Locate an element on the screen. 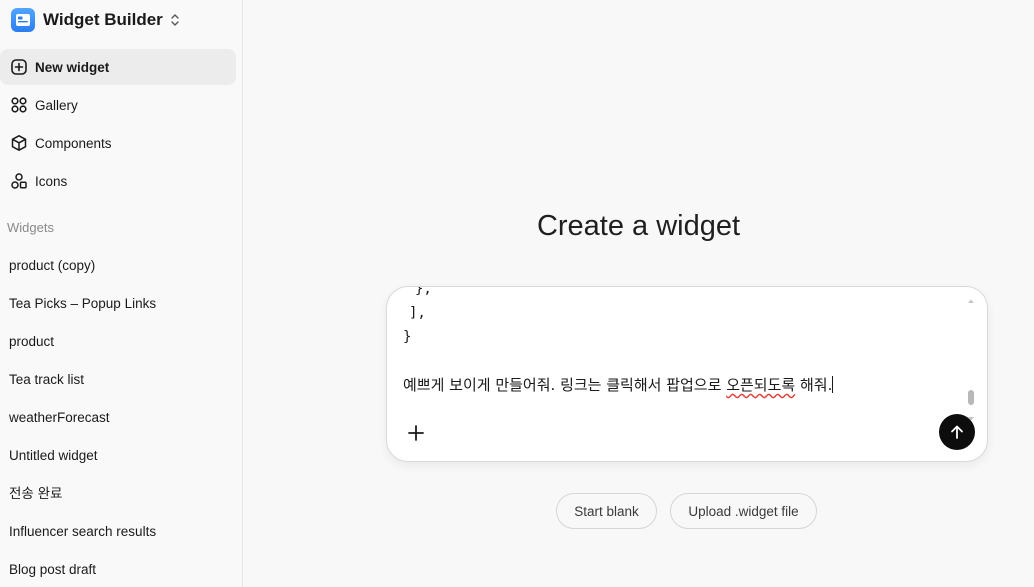 The width and height of the screenshot is (1034, 587). plus-square-icon is located at coordinates (19, 67).